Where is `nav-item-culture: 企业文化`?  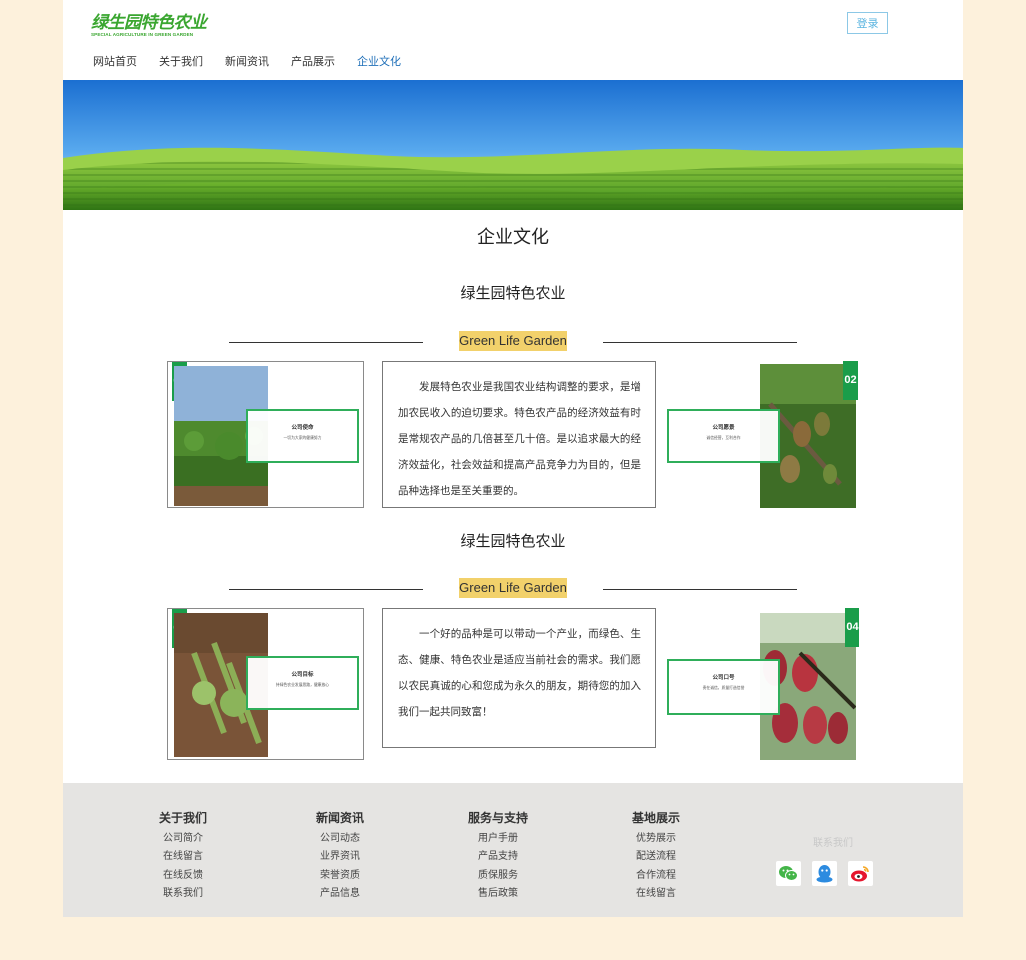
nav-item-culture: 企业文化 is located at coordinates (379, 62).